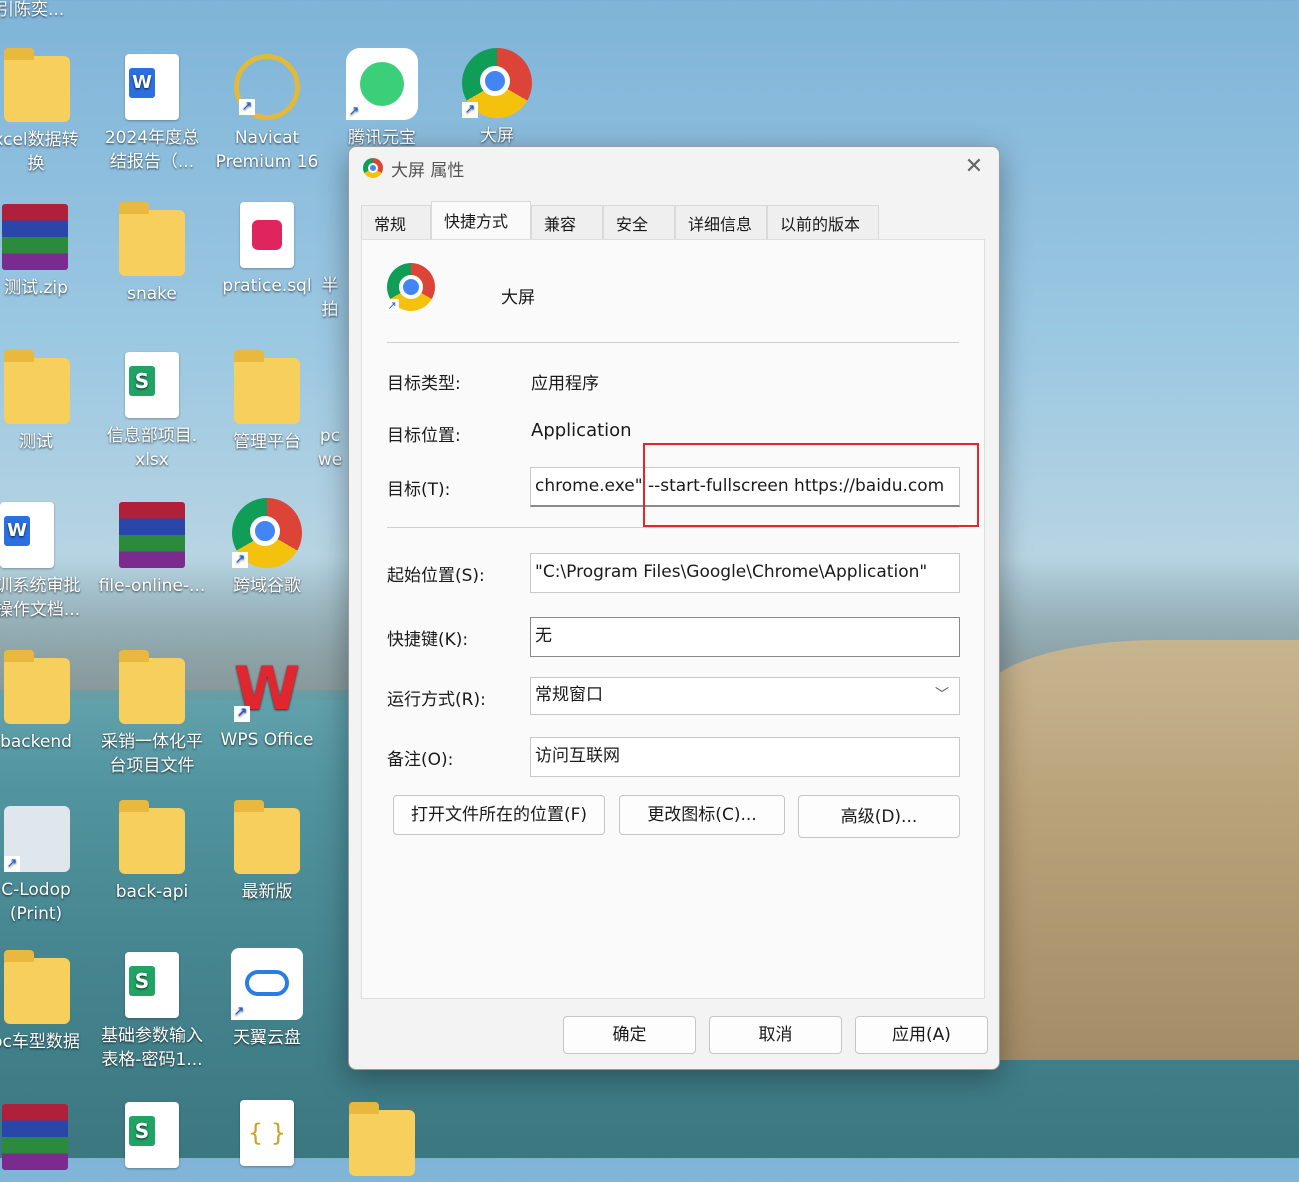 The width and height of the screenshot is (1299, 1182). I want to click on tab-general: 常规, so click(396, 222).